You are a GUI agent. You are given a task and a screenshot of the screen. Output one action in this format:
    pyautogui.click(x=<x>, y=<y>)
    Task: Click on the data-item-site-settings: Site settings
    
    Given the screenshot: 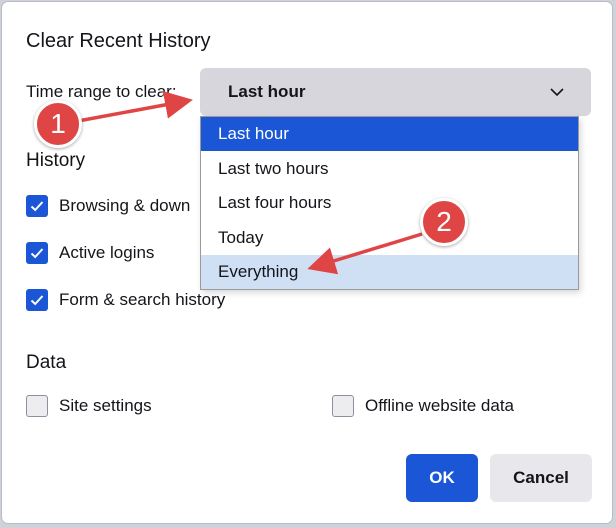 What is the action you would take?
    pyautogui.click(x=89, y=406)
    